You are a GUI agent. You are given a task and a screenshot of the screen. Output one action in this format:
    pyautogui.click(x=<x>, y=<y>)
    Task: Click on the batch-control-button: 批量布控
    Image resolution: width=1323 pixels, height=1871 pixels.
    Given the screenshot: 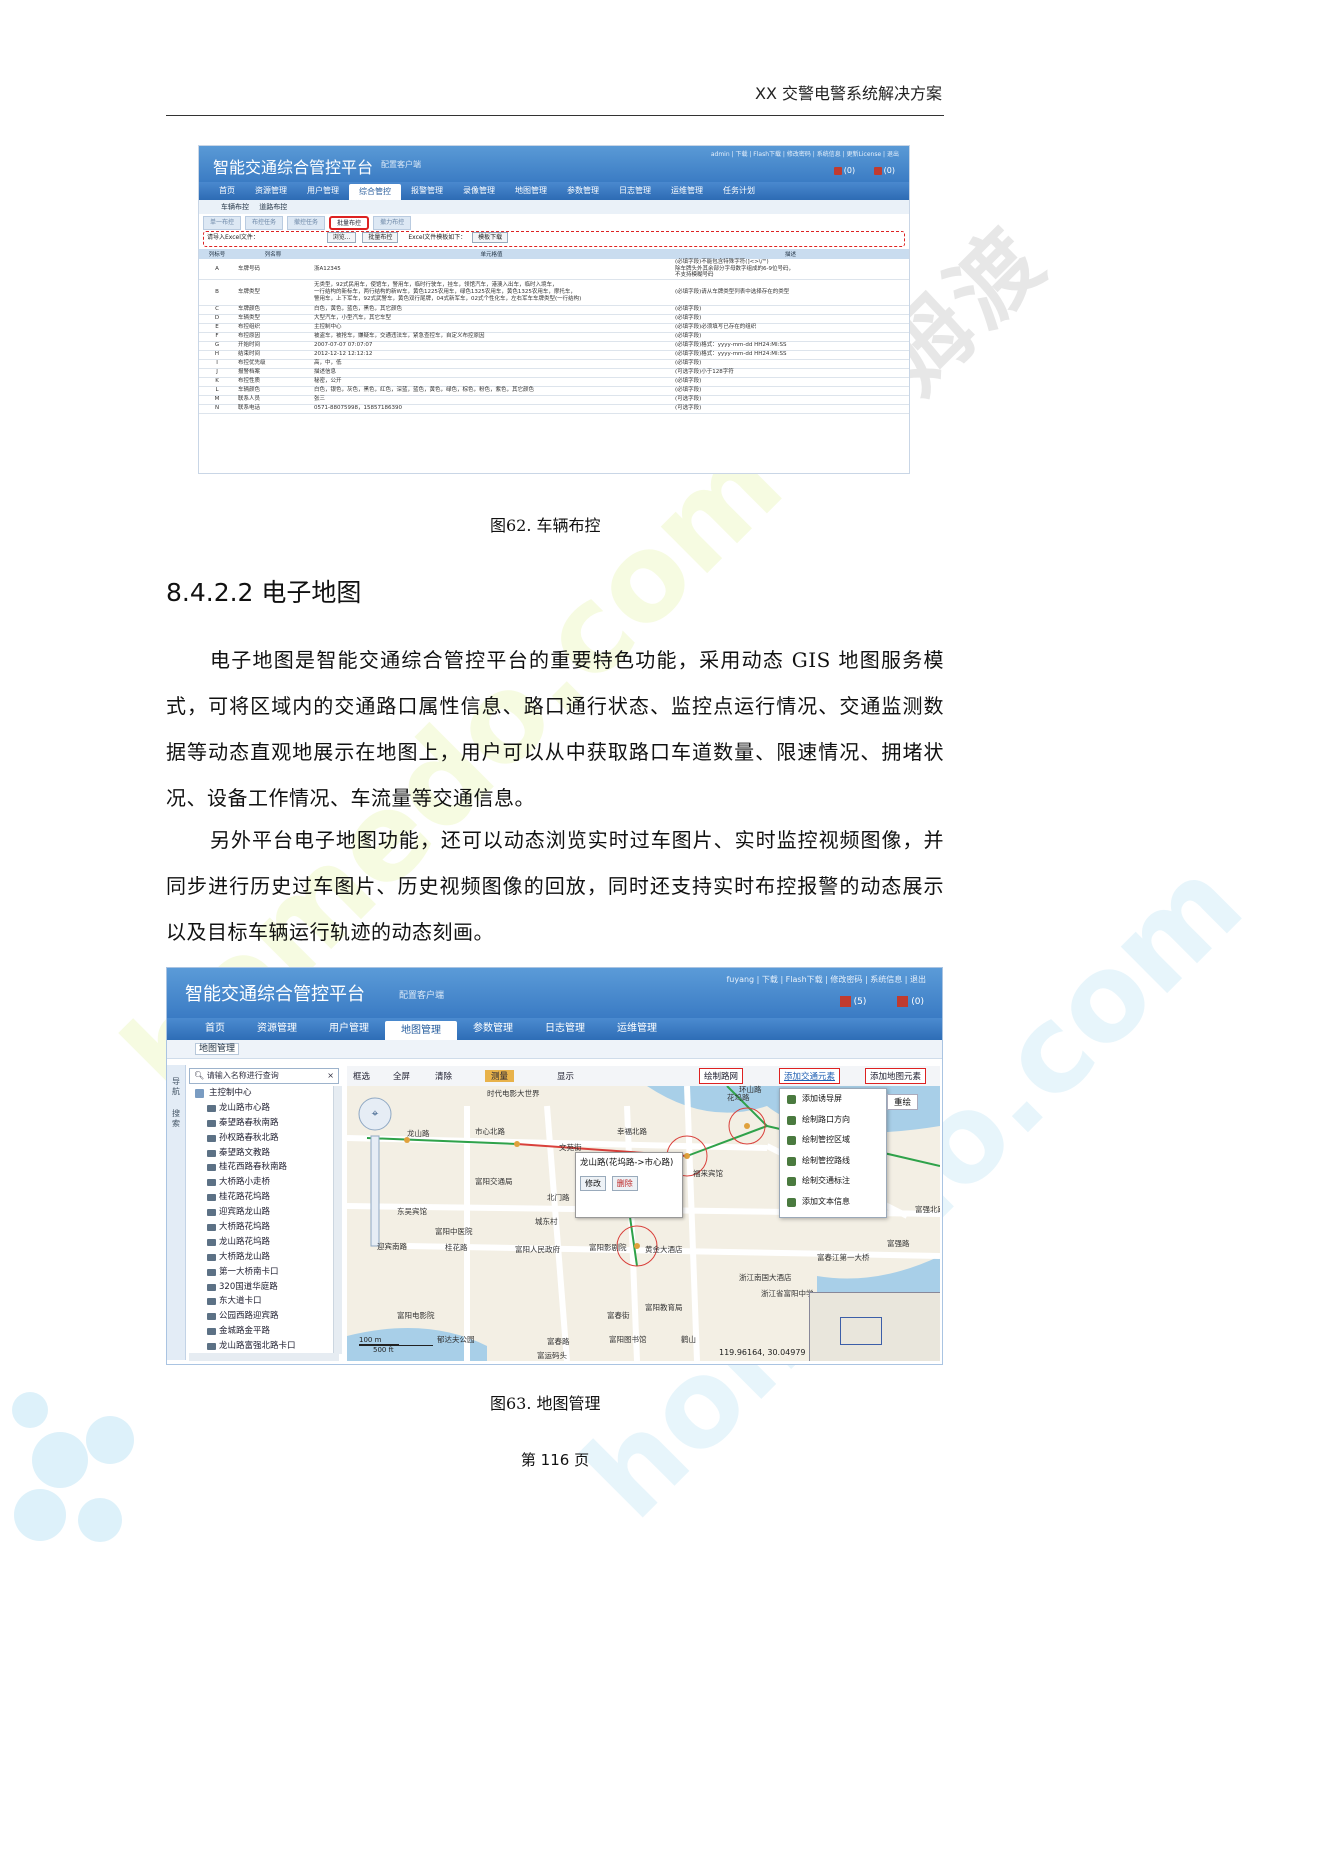 What is the action you would take?
    pyautogui.click(x=380, y=237)
    